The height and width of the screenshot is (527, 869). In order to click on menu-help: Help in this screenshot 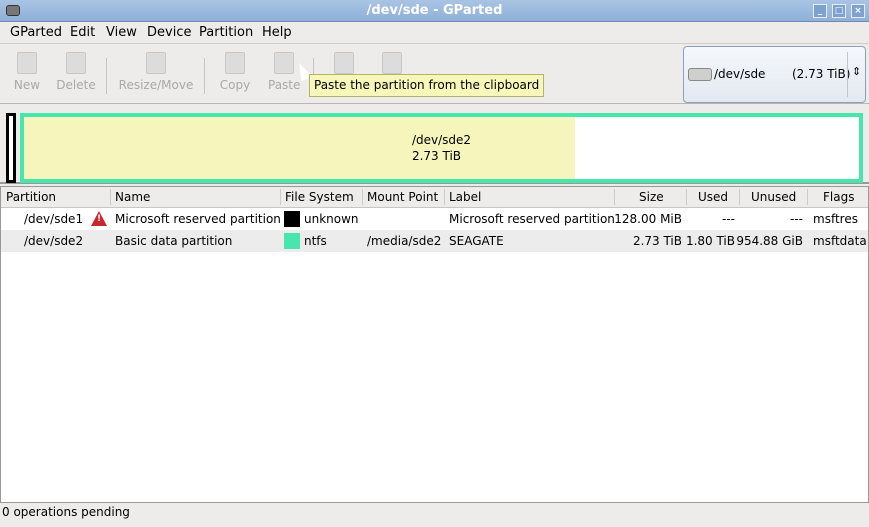, I will do `click(277, 32)`.